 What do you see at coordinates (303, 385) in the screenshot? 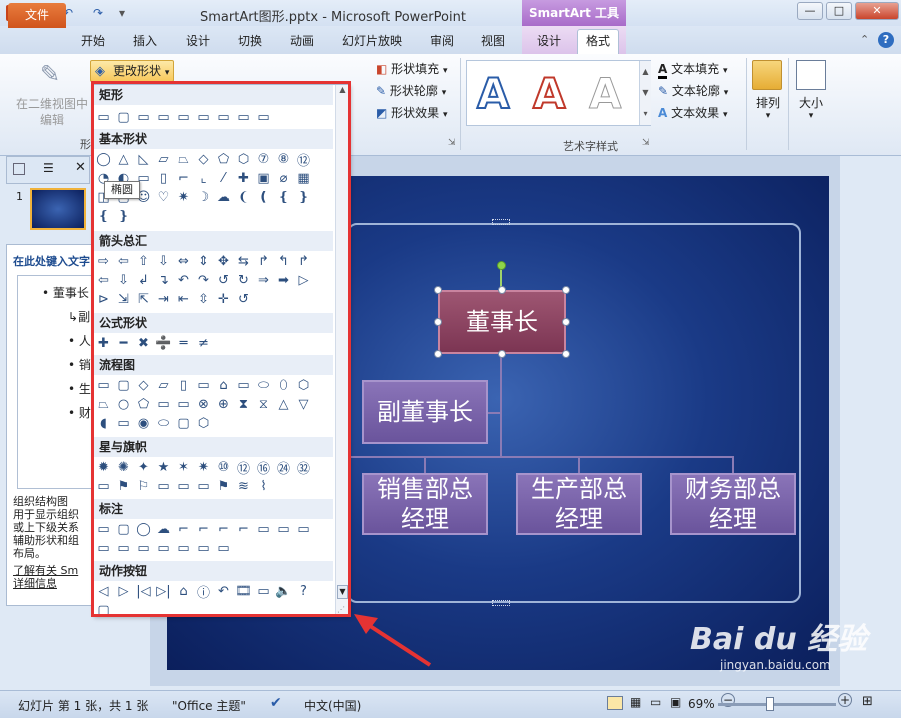
I see `shape-option: ⬡` at bounding box center [303, 385].